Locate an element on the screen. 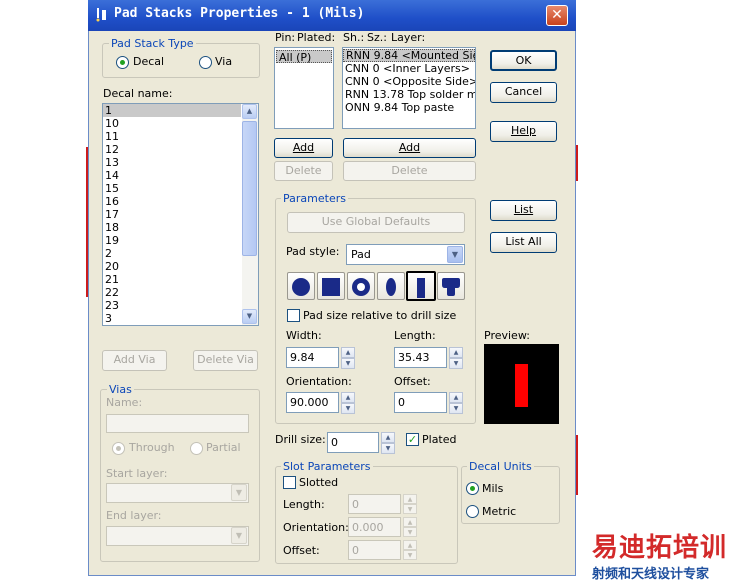  preview-pad is located at coordinates (521, 385).